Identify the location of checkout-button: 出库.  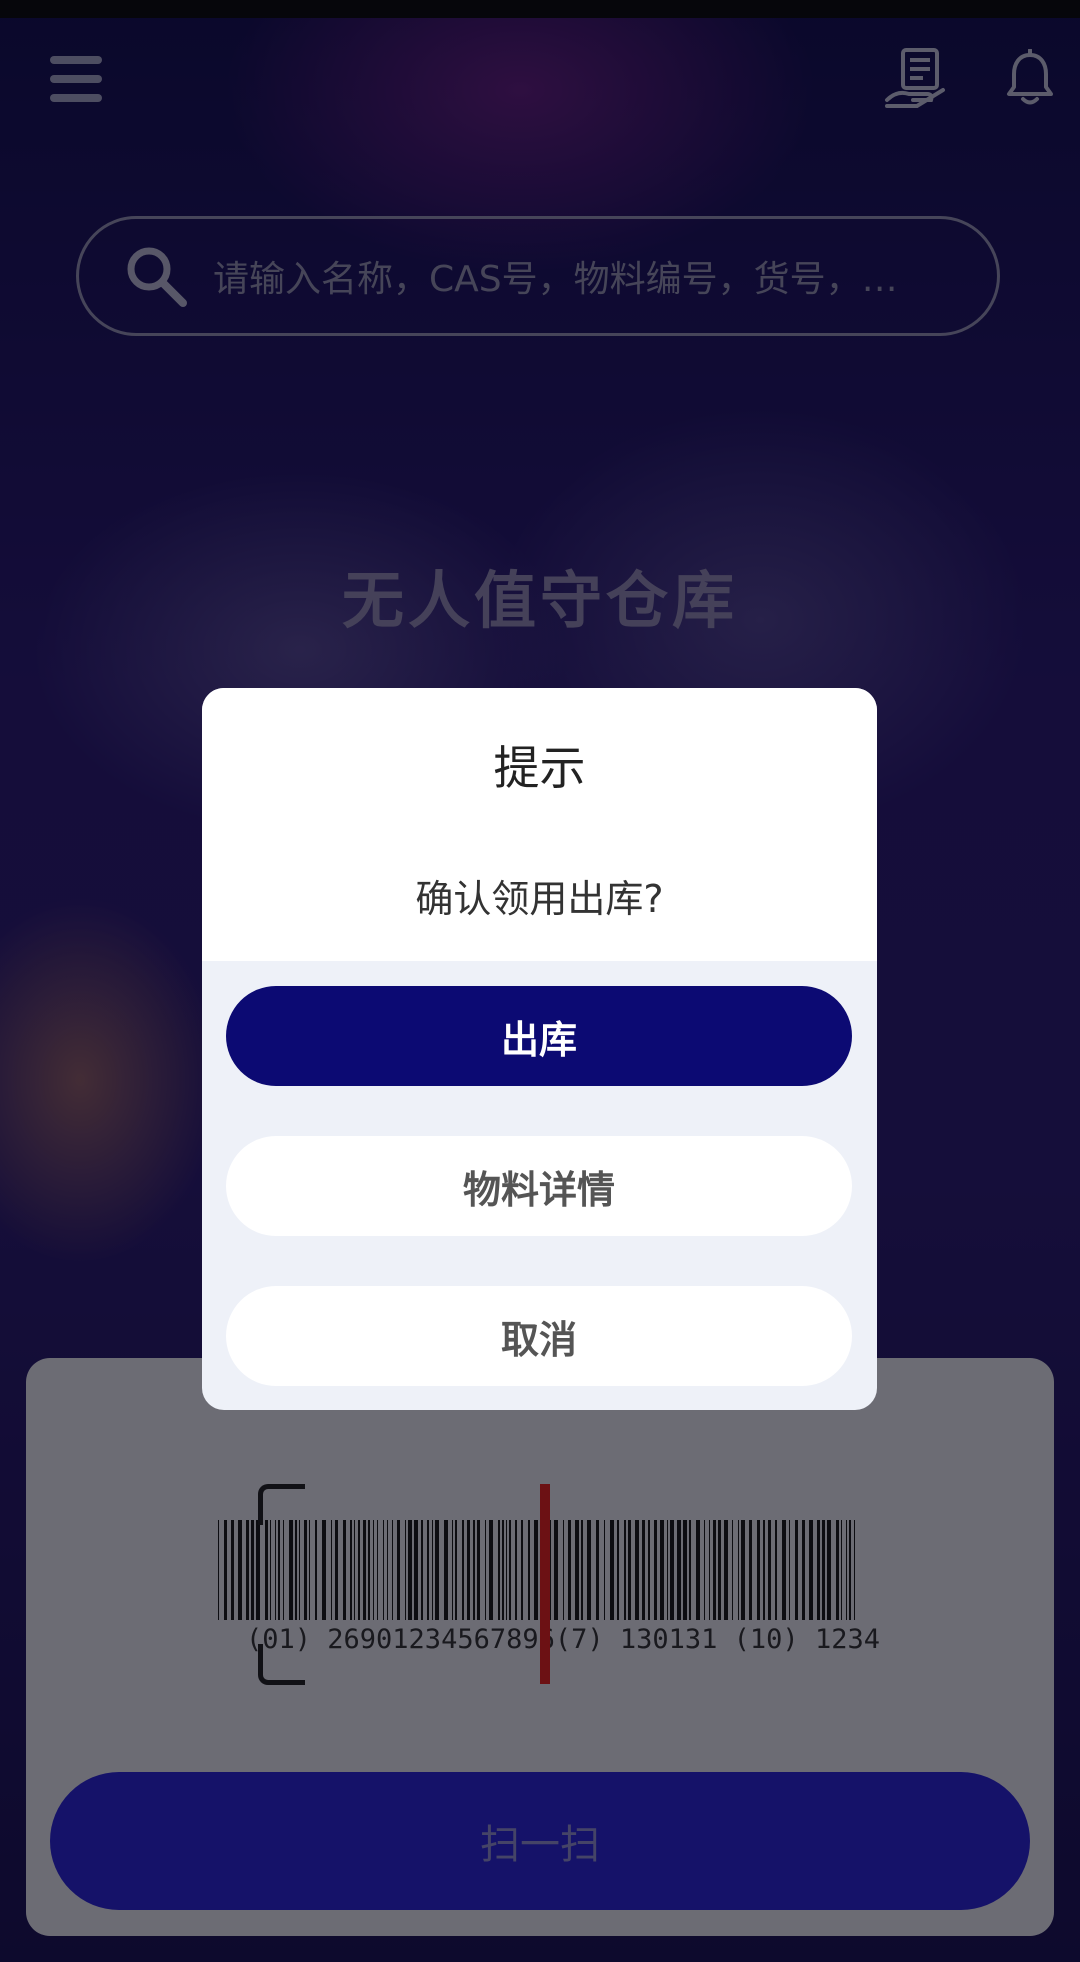
(539, 1036).